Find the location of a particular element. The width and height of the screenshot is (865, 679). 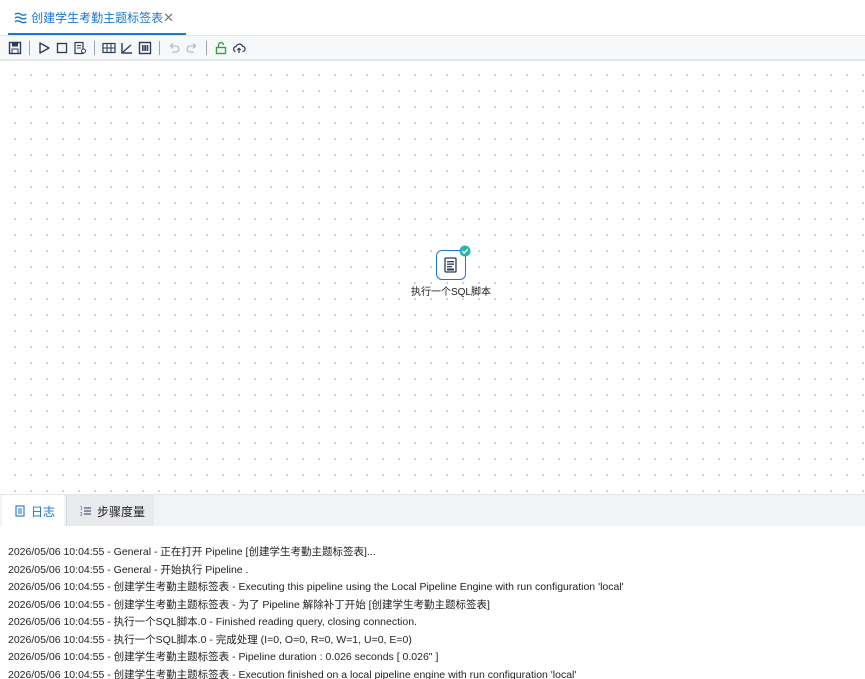

tab-step-metrics: 1 2 步骤度量 is located at coordinates (110, 511).